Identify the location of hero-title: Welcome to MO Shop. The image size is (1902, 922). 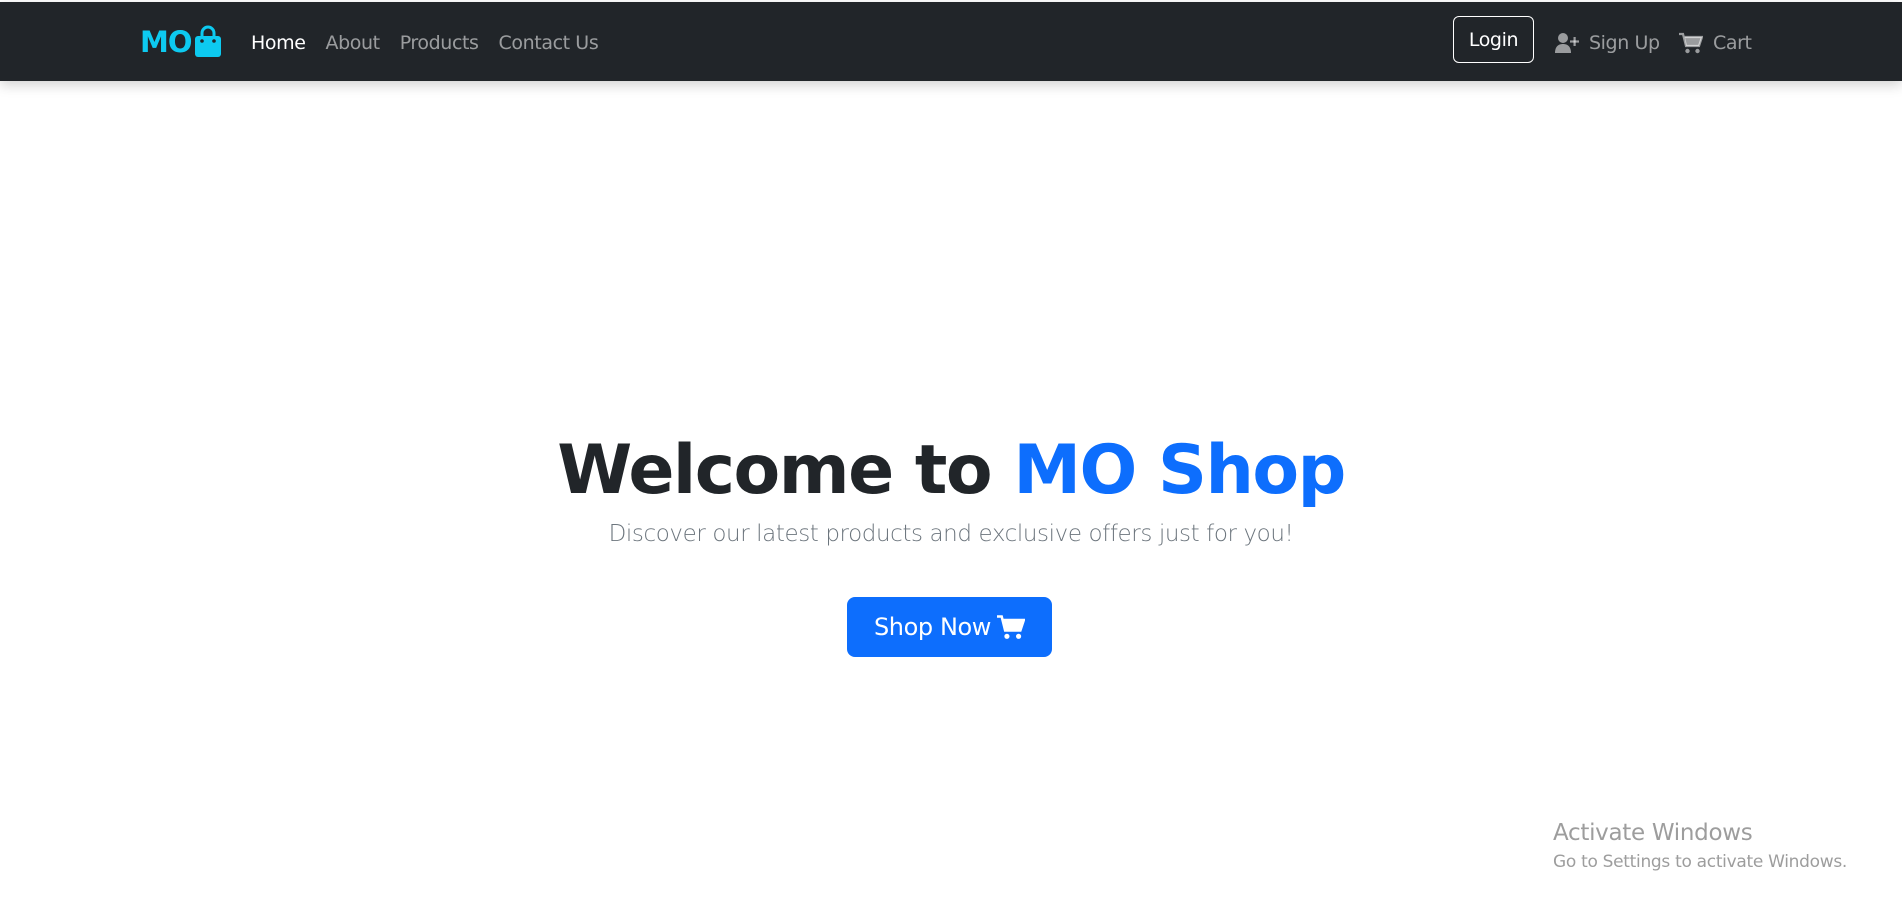
(951, 471).